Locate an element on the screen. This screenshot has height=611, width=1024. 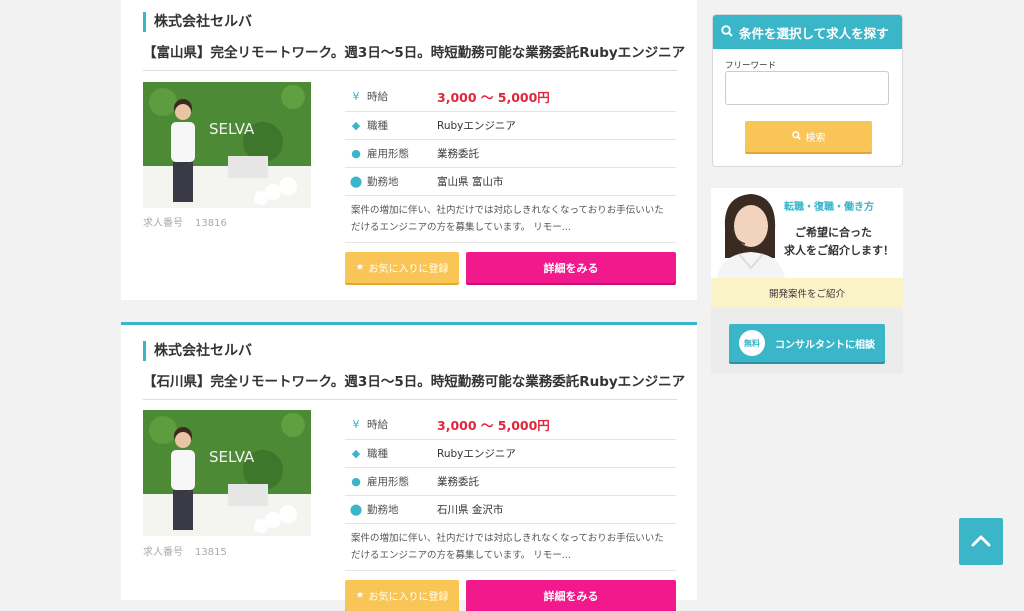
back-to-top-button is located at coordinates (981, 541).